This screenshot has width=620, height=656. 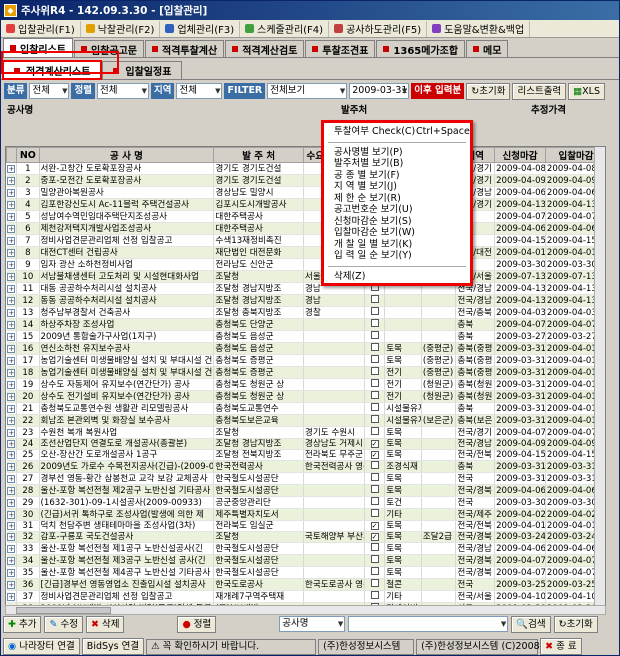 I want to click on bidsys-button: BidSys 연결, so click(x=113, y=646).